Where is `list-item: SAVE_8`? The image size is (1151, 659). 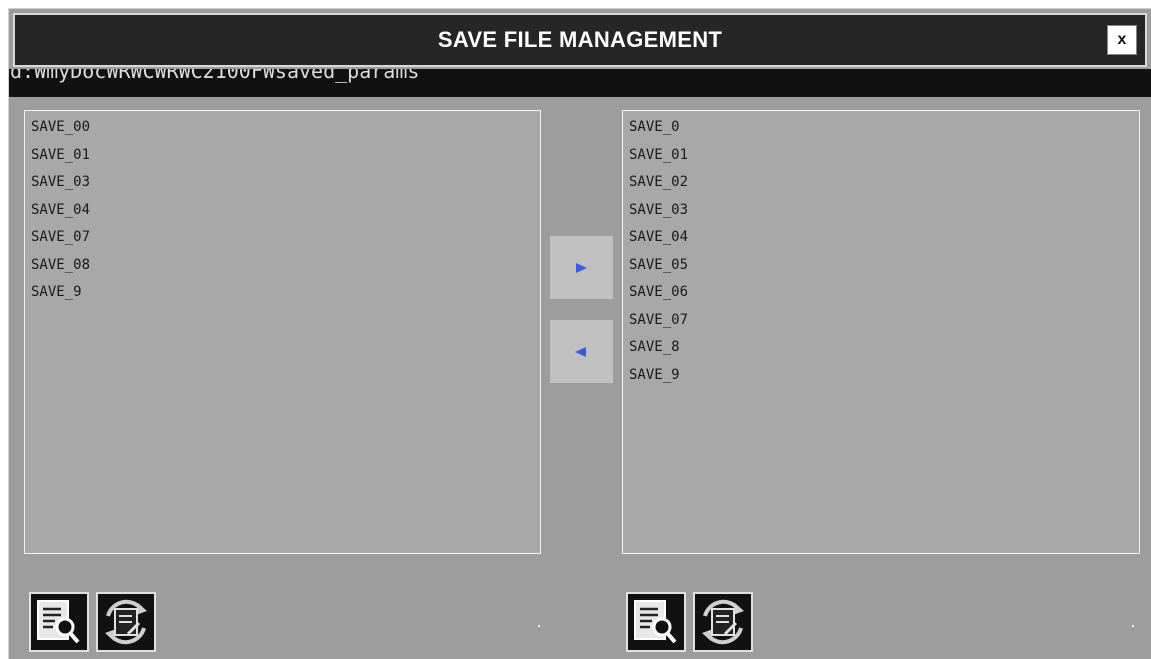
list-item: SAVE_8 is located at coordinates (881, 348).